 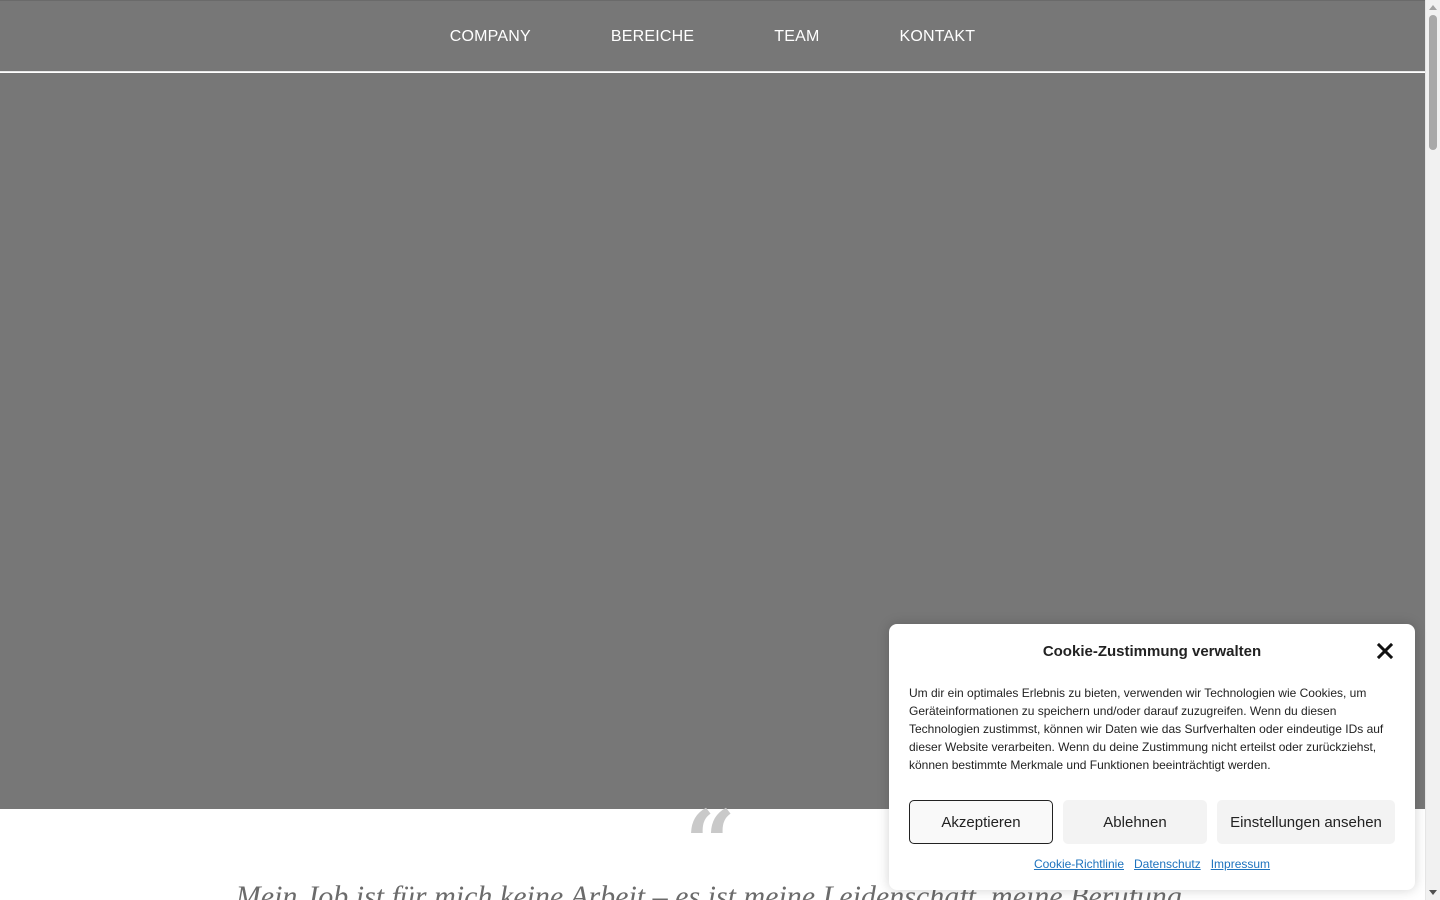 What do you see at coordinates (1433, 7) in the screenshot?
I see `scroll-up-arrow-icon` at bounding box center [1433, 7].